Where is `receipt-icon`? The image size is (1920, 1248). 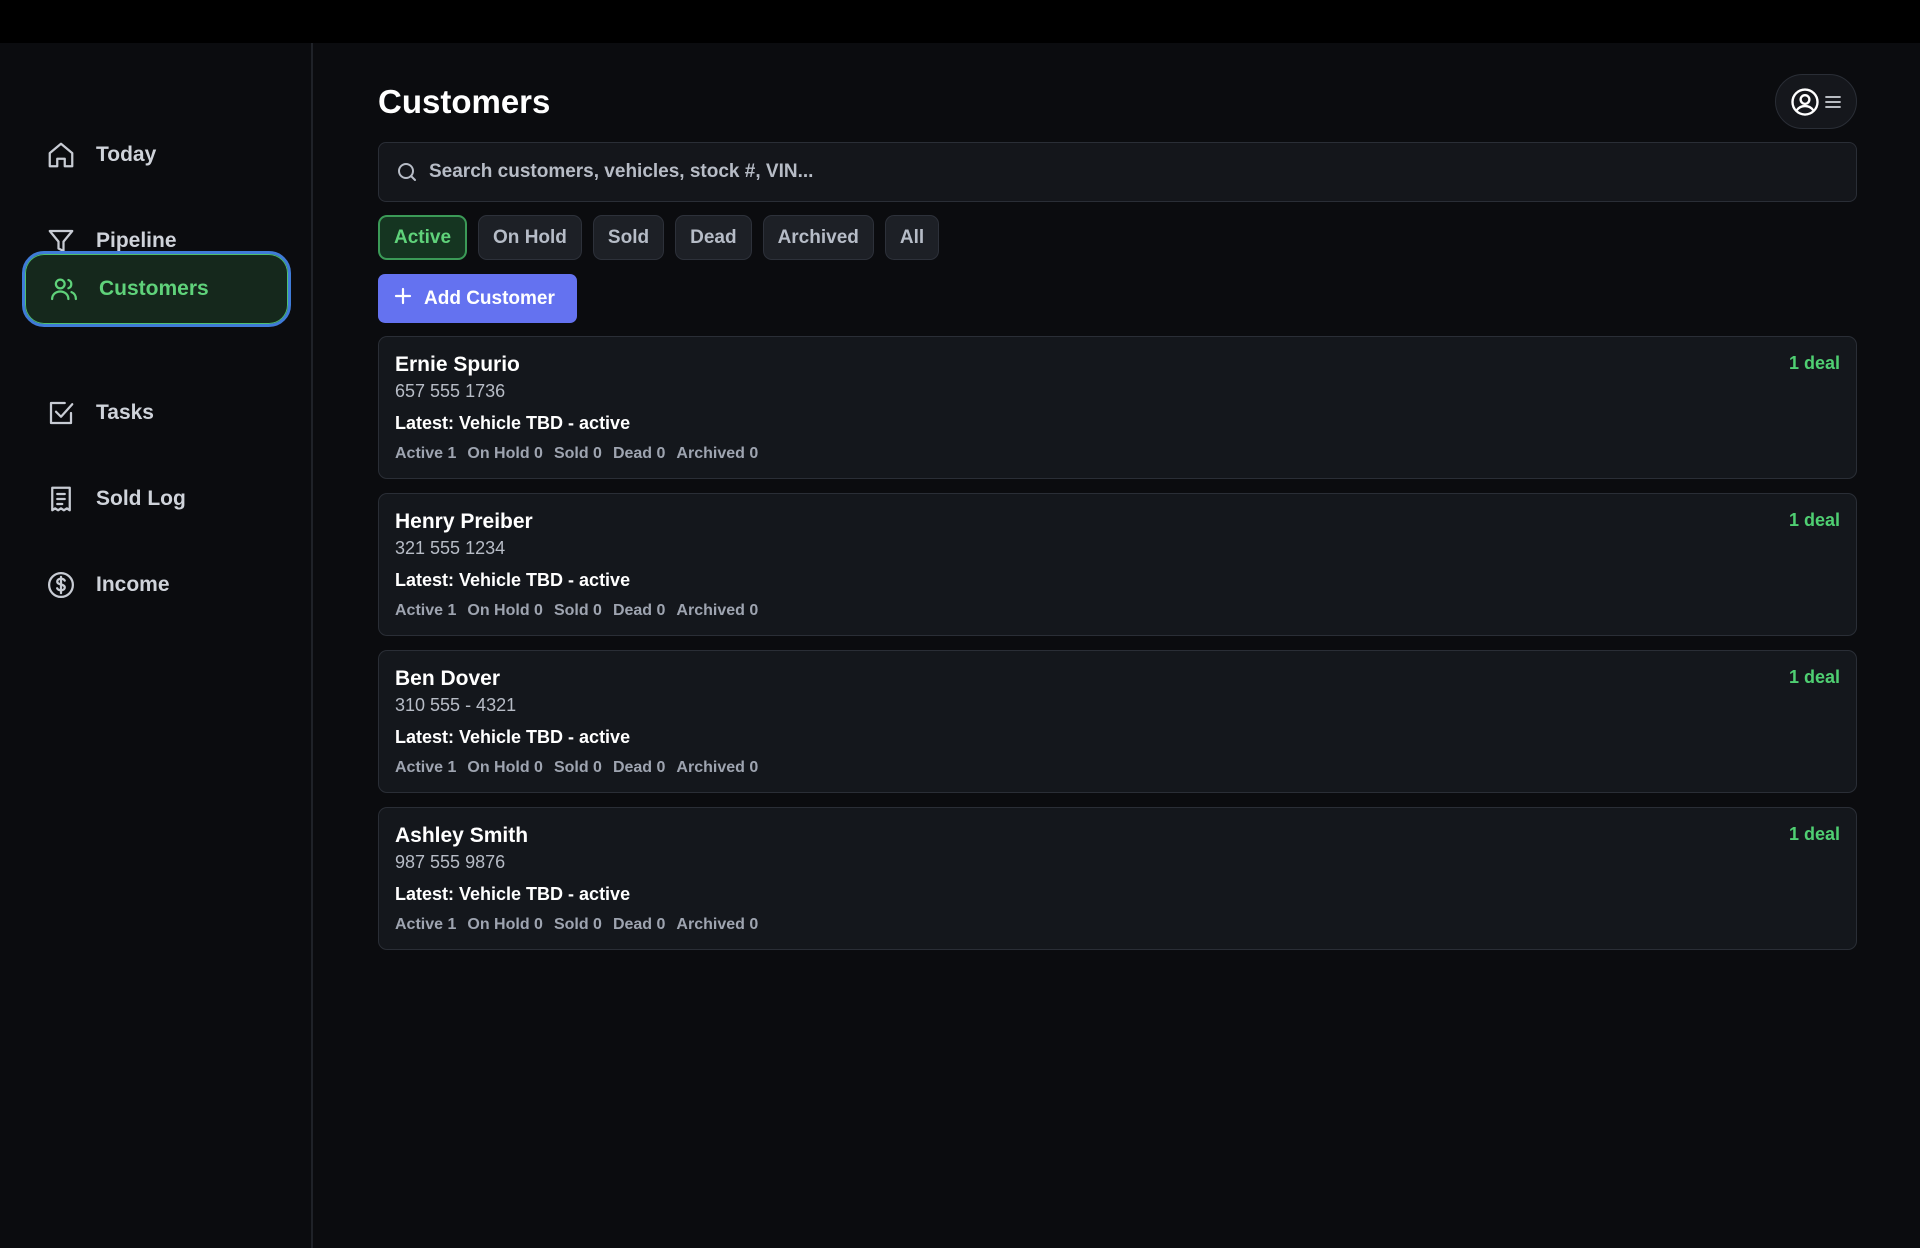 receipt-icon is located at coordinates (61, 499).